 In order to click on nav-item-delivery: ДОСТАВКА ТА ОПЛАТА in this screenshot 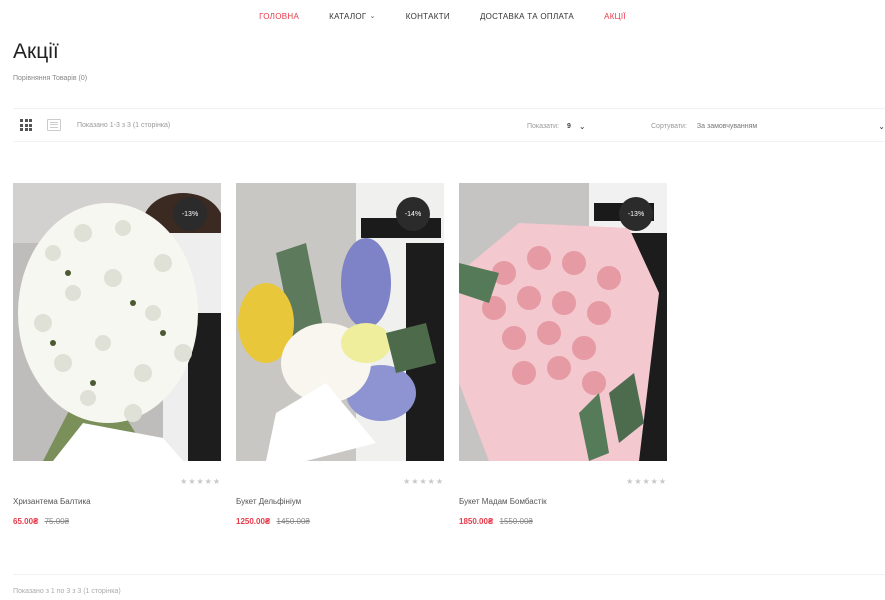, I will do `click(527, 16)`.